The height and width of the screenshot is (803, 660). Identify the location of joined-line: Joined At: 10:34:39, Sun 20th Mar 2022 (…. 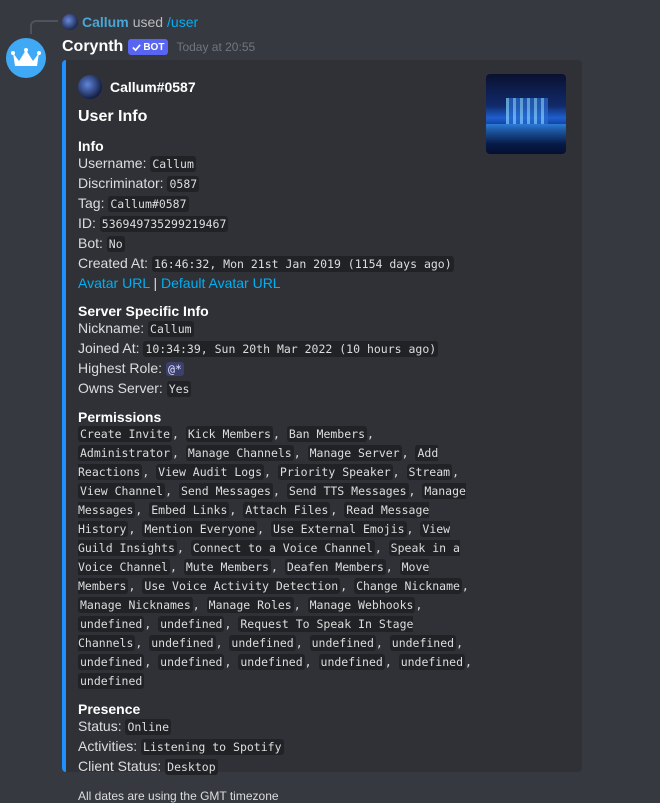
(258, 348).